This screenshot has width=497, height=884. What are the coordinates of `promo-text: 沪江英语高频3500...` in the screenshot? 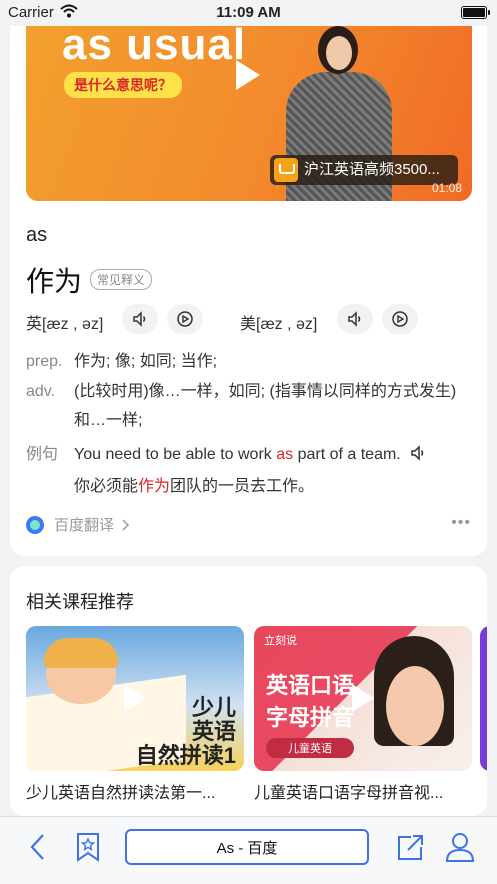 It's located at (372, 169).